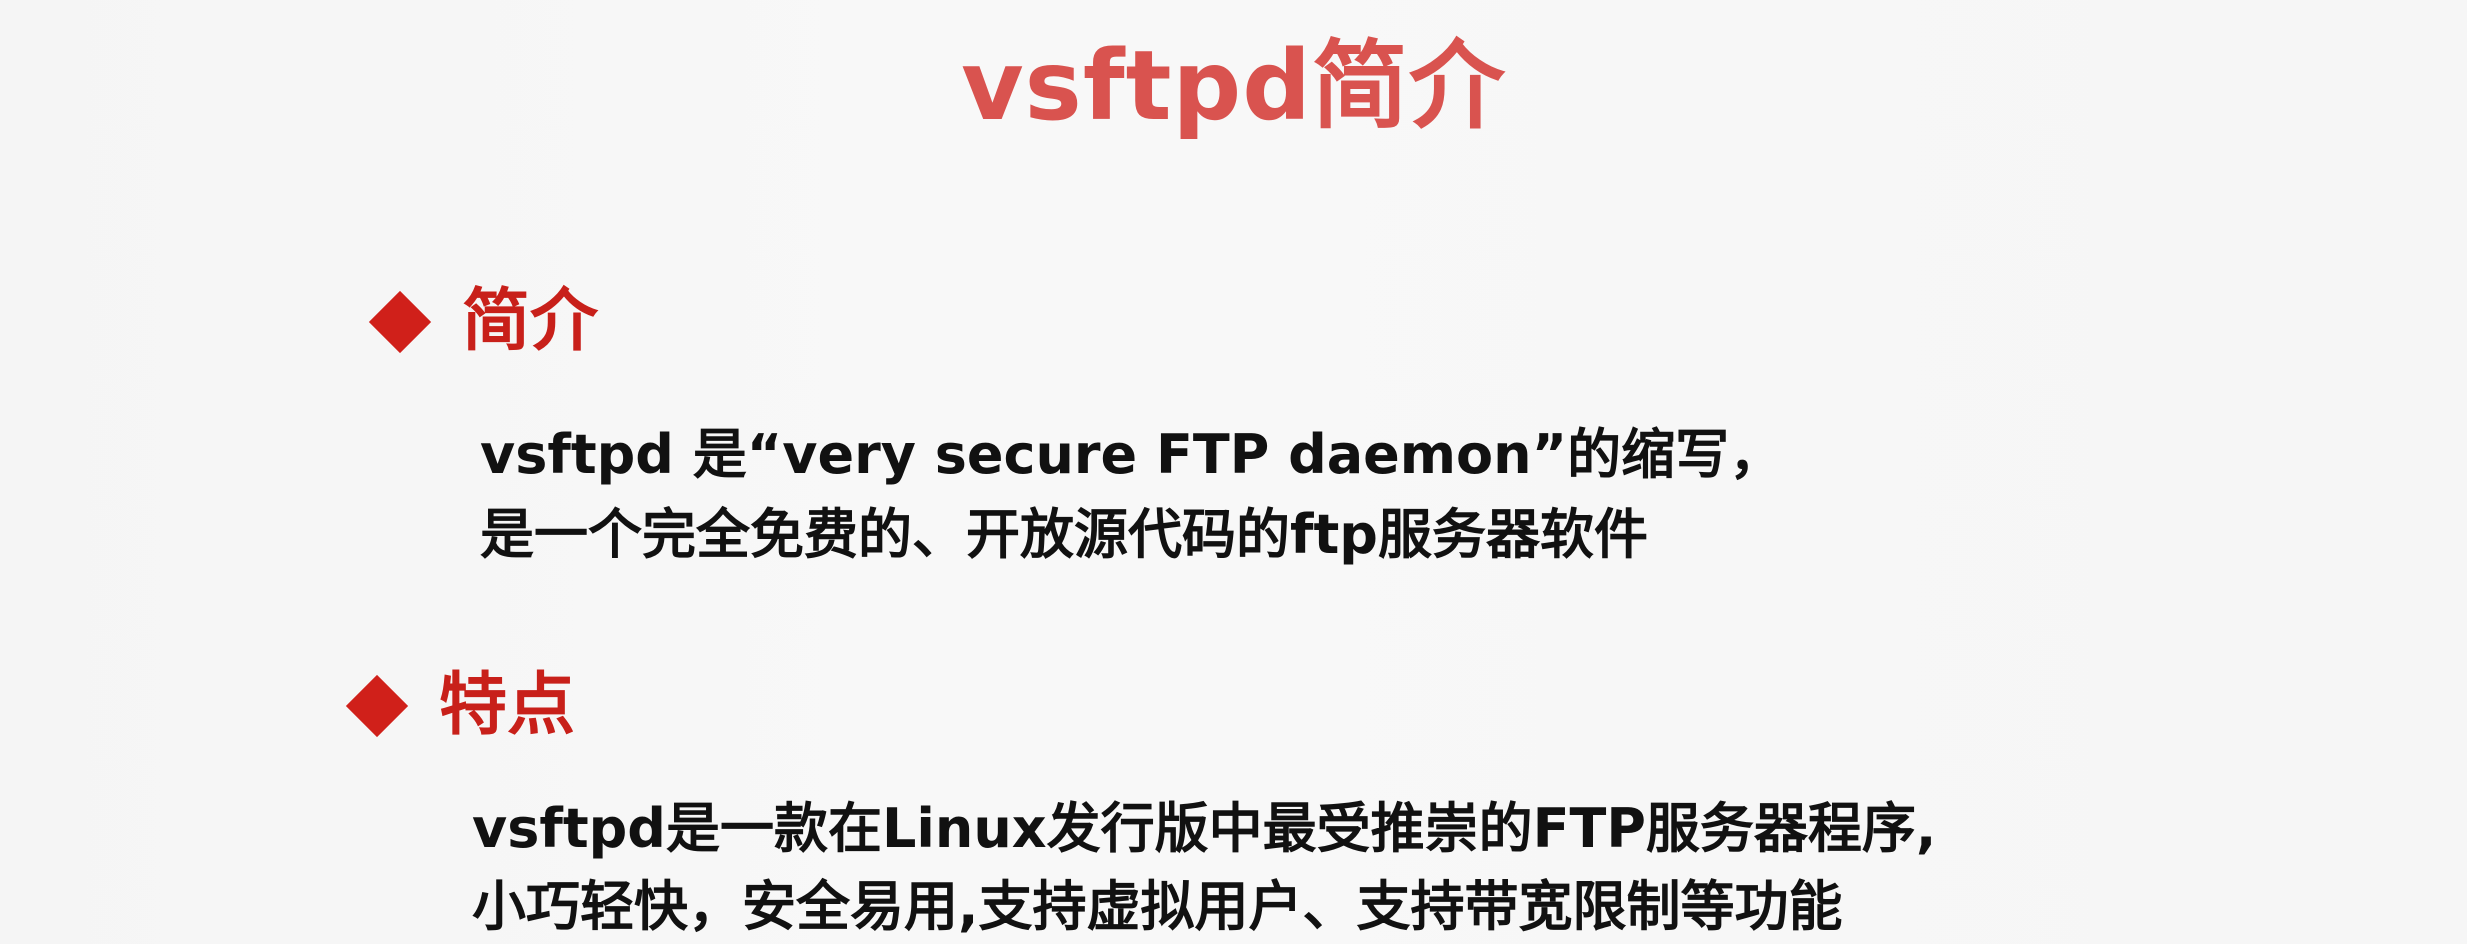  What do you see at coordinates (1064, 534) in the screenshot?
I see `intro-line-2: 是一个完全免费的、开放源代码的ftp服务器软件` at bounding box center [1064, 534].